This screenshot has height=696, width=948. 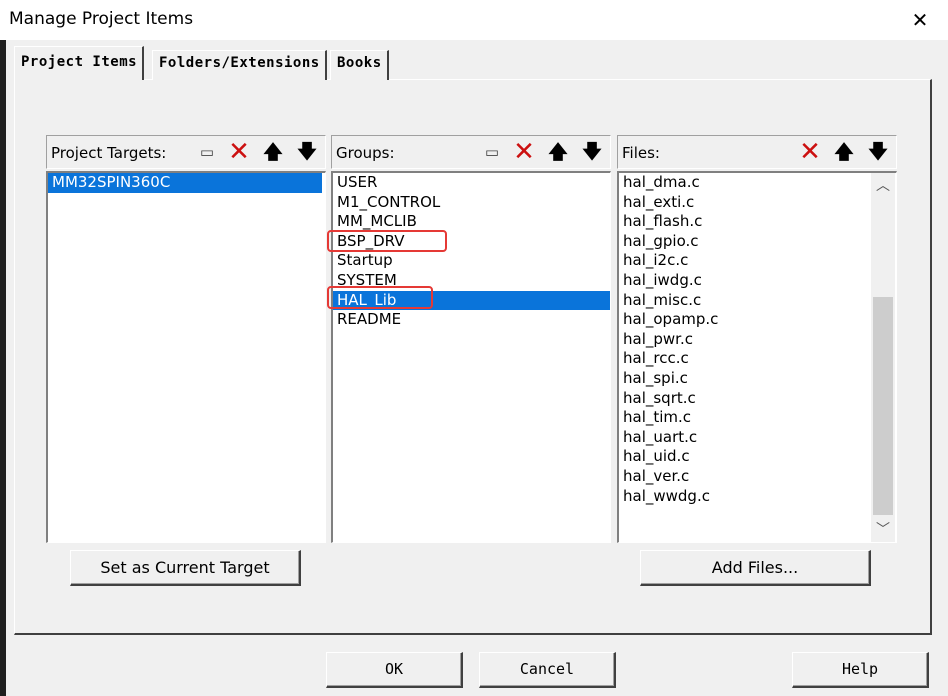 I want to click on list-item-file: hal_pwr.c, so click(x=757, y=340).